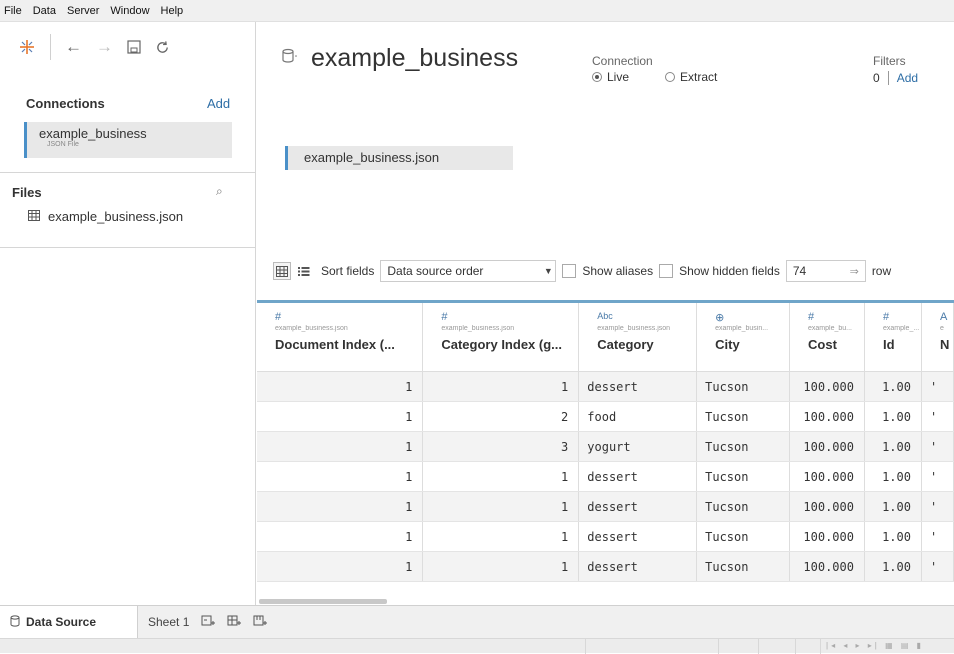  I want to click on new-story-icon, so click(260, 622).